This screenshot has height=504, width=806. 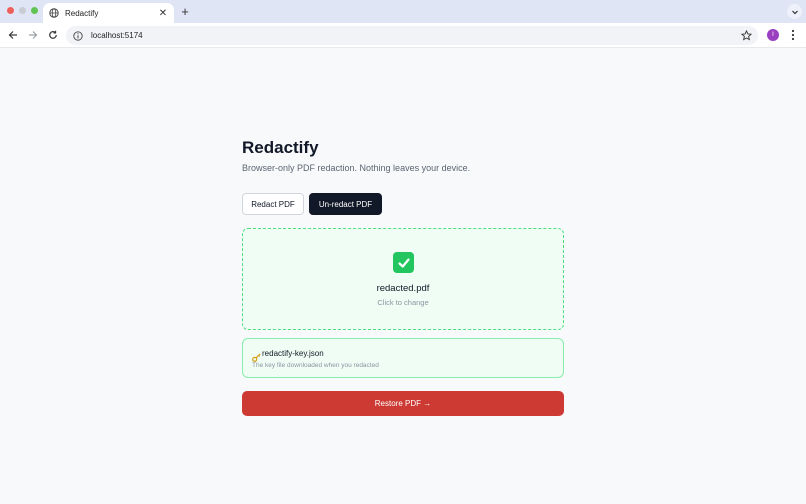 I want to click on reload-button, so click(x=53, y=35).